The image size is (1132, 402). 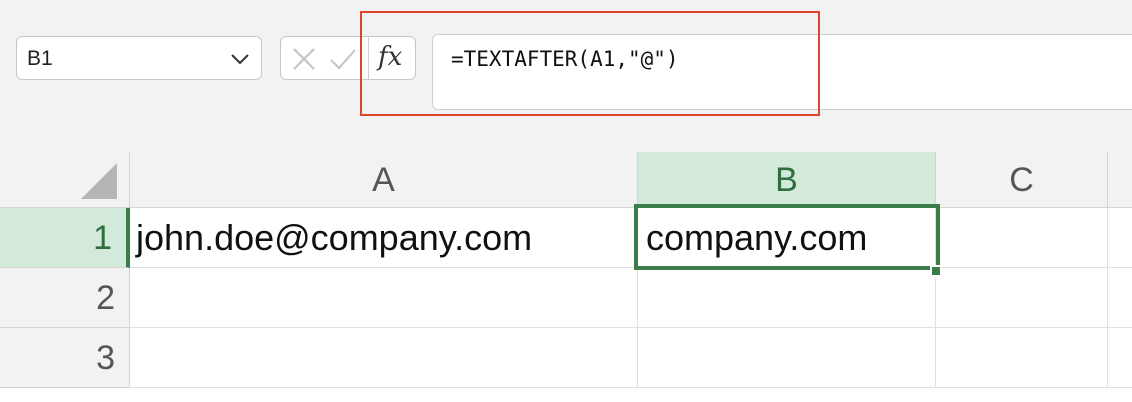 I want to click on chevron-down-icon, so click(x=240, y=59).